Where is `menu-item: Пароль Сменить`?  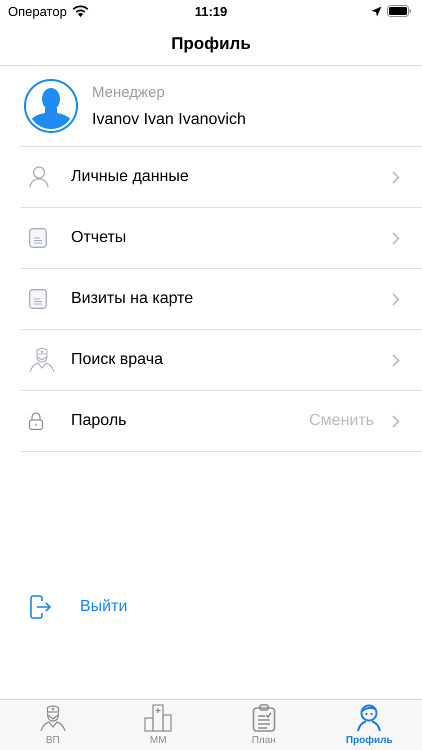 menu-item: Пароль Сменить is located at coordinates (221, 421).